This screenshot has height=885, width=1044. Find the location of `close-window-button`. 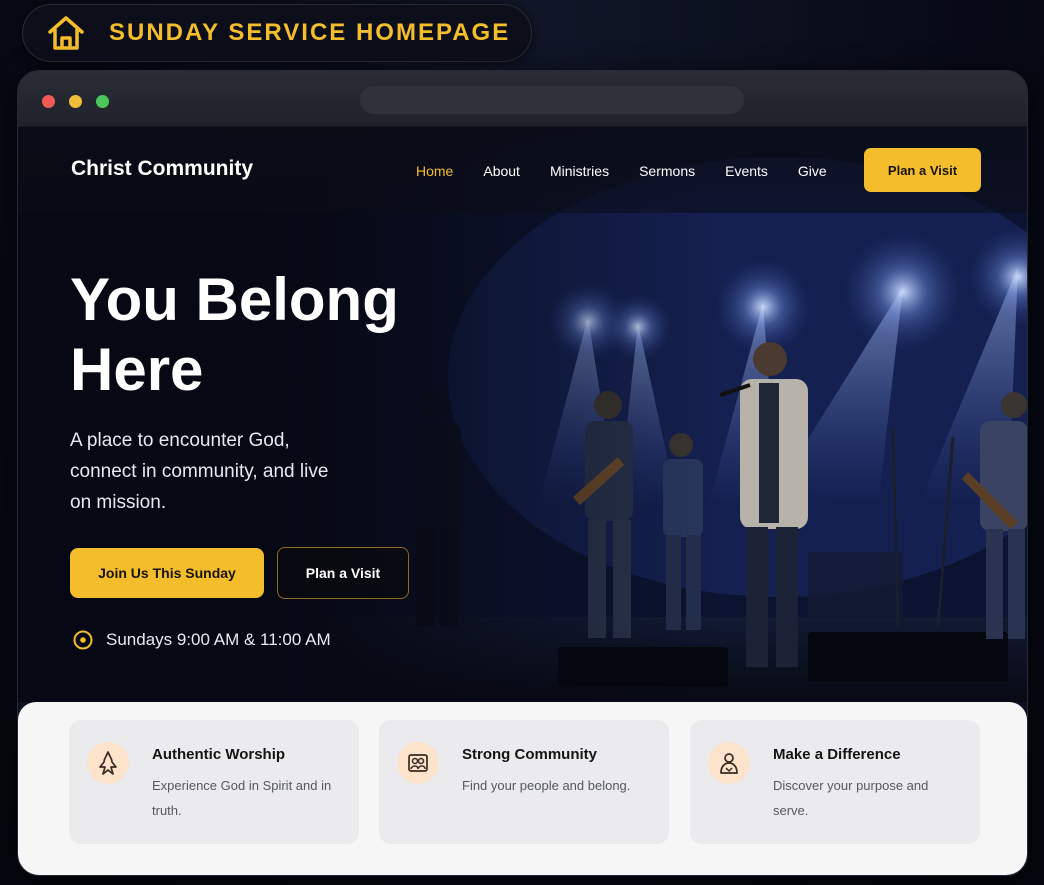

close-window-button is located at coordinates (48, 101).